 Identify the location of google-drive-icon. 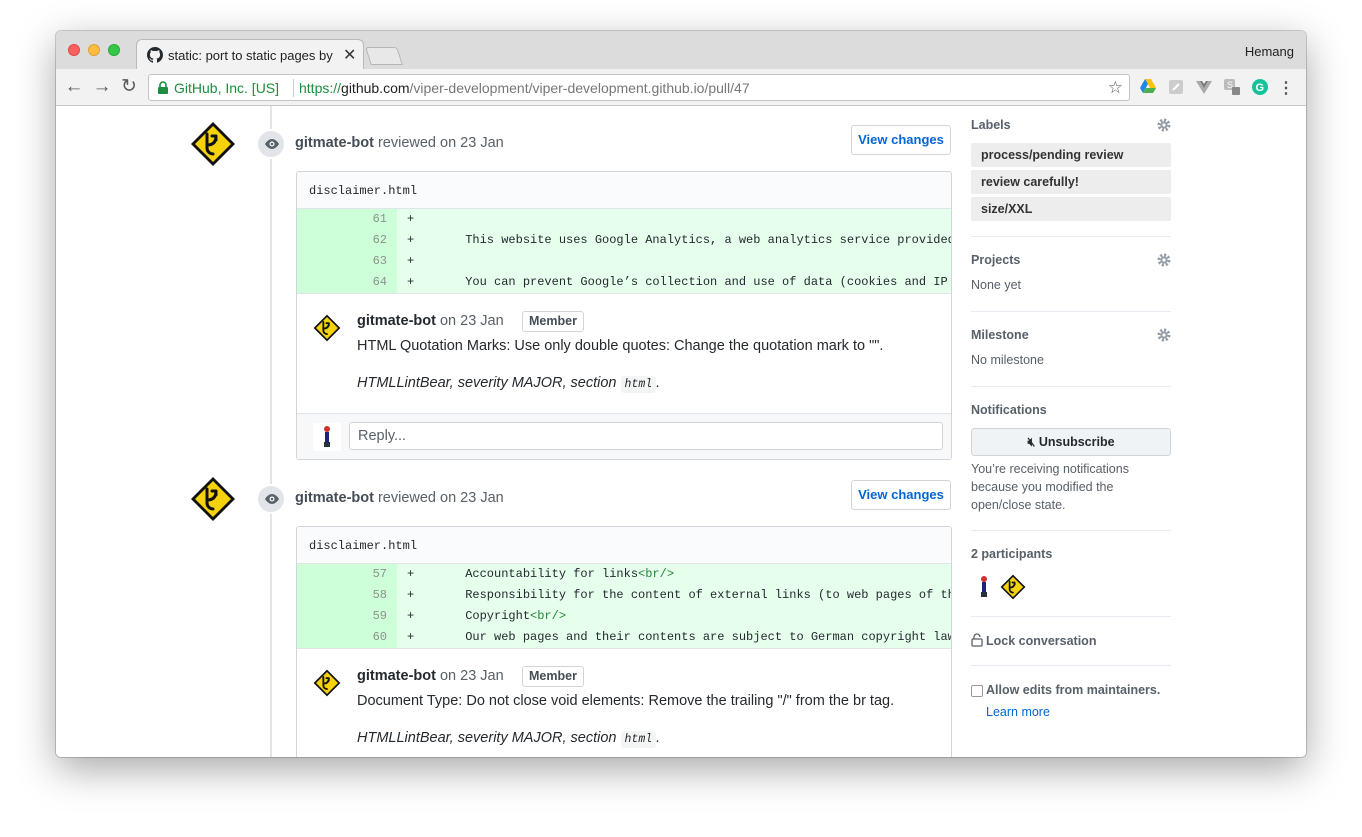
(1148, 87).